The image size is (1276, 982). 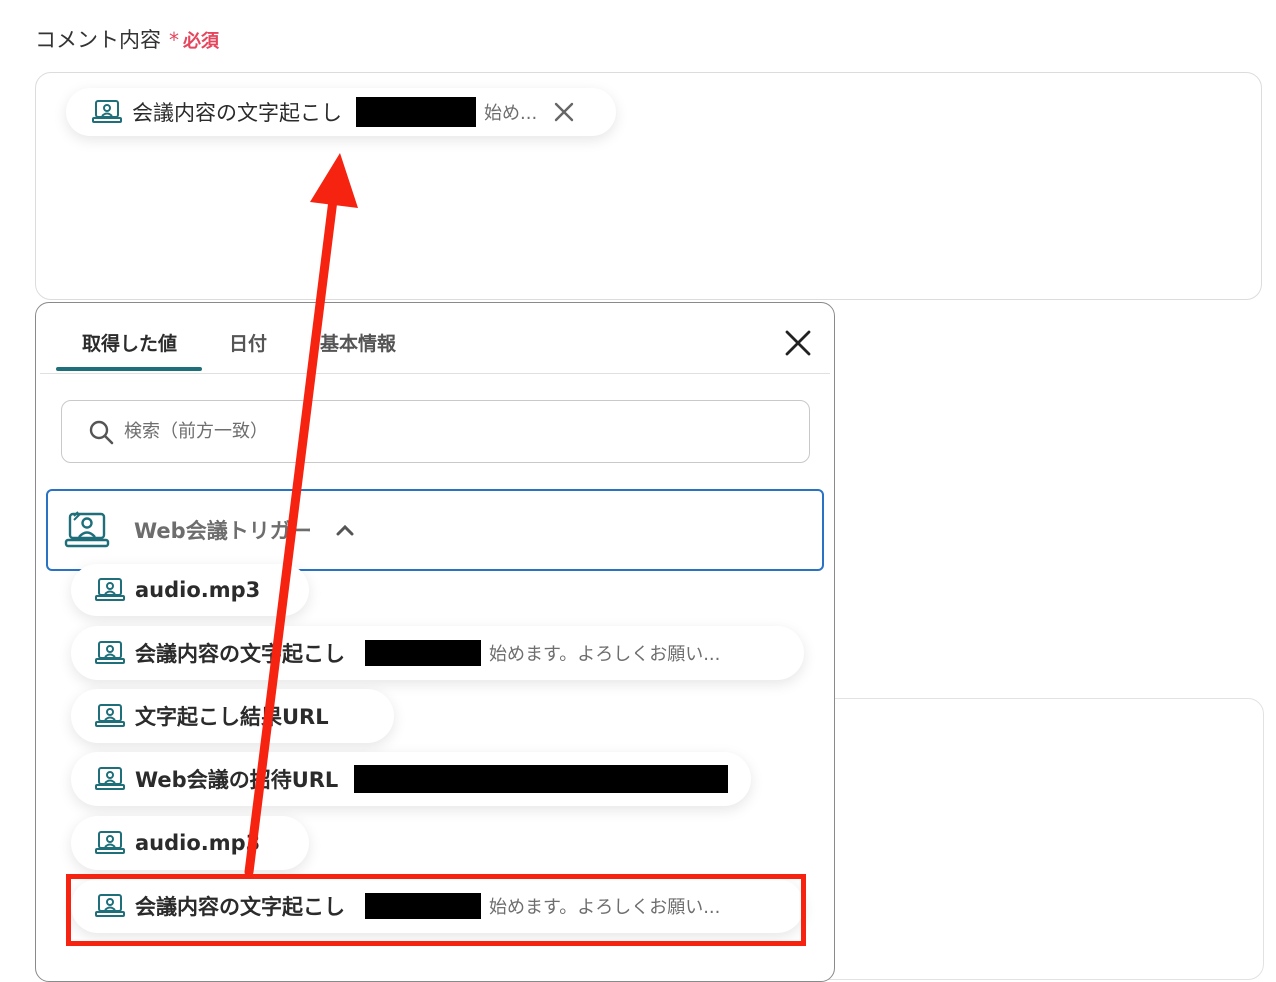 I want to click on active-tab-indicator, so click(x=129, y=369).